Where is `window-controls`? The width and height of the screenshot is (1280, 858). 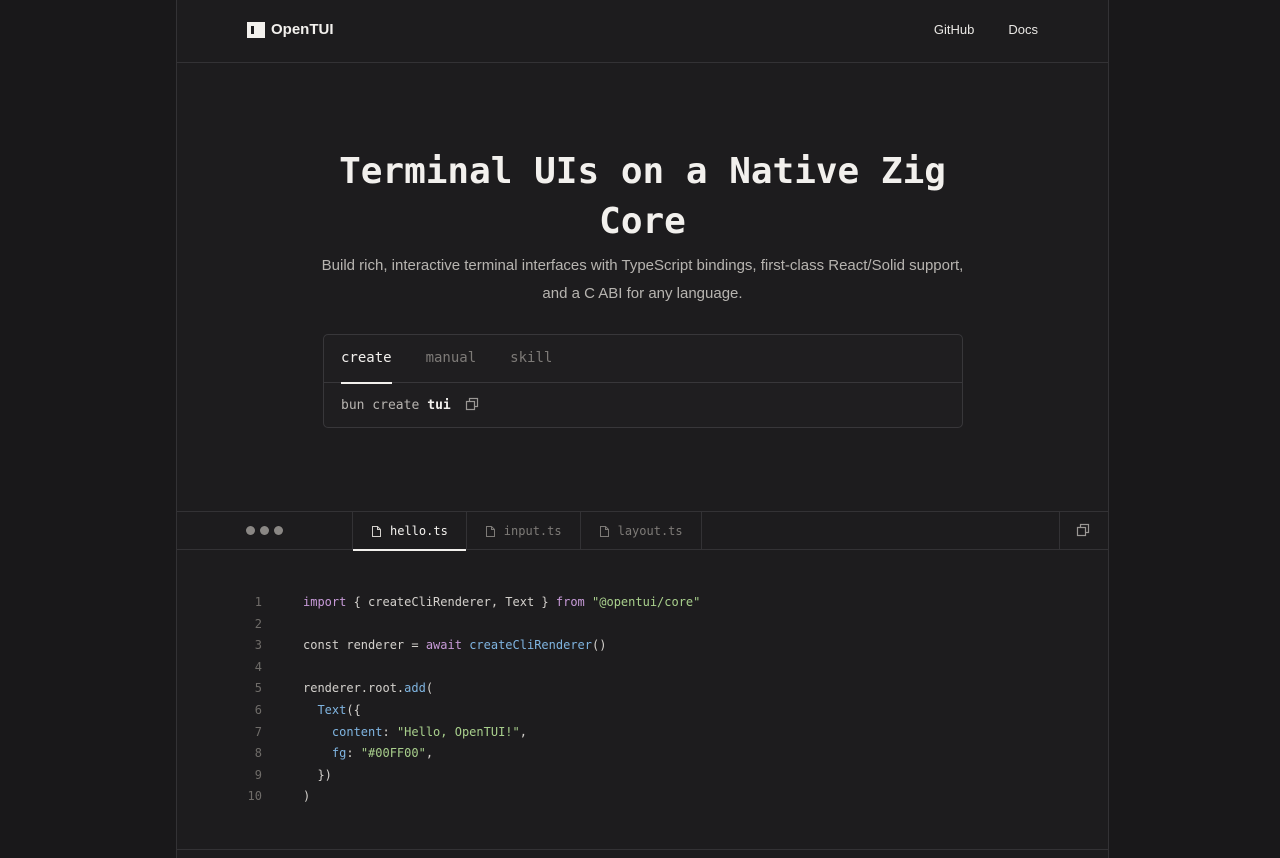 window-controls is located at coordinates (264, 530).